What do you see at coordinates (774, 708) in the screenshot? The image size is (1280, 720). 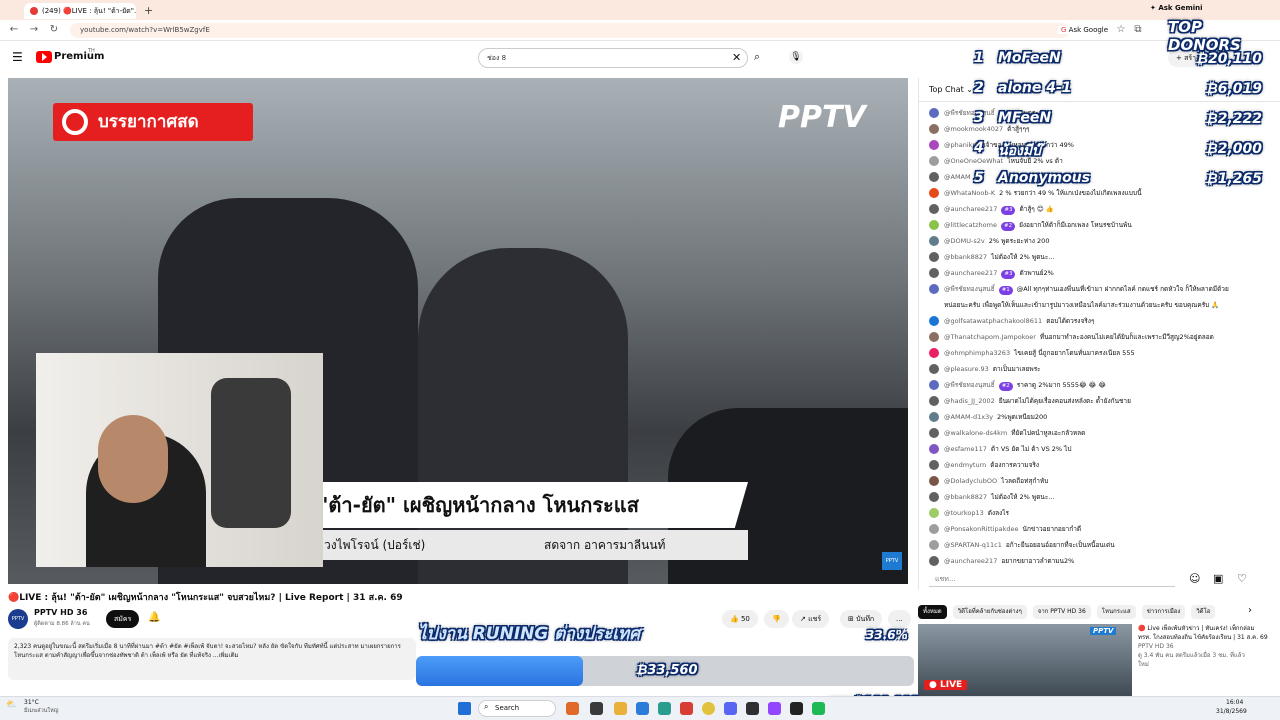 I see `twitch-icon` at bounding box center [774, 708].